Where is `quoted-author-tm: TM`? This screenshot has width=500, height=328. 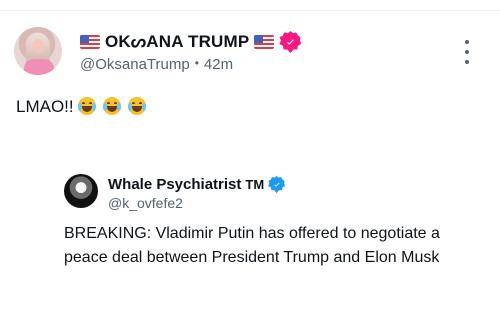 quoted-author-tm: TM is located at coordinates (255, 184).